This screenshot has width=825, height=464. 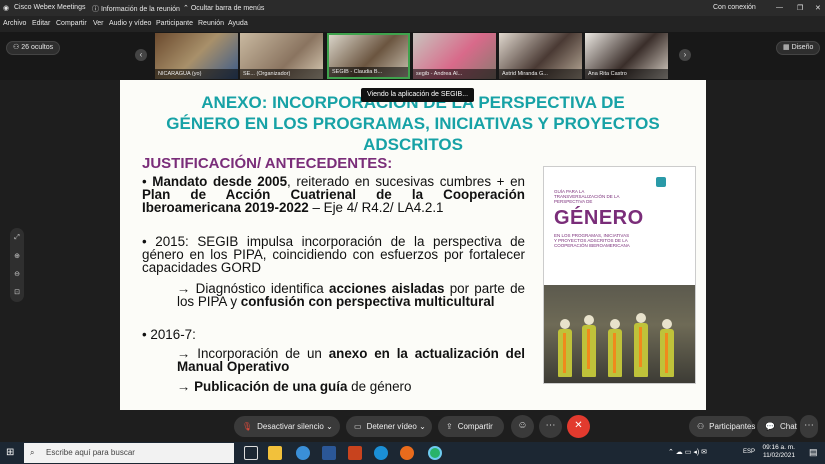 What do you see at coordinates (351, 386) in the screenshot?
I see `bullet-guia: → Publicación de una guía de género` at bounding box center [351, 386].